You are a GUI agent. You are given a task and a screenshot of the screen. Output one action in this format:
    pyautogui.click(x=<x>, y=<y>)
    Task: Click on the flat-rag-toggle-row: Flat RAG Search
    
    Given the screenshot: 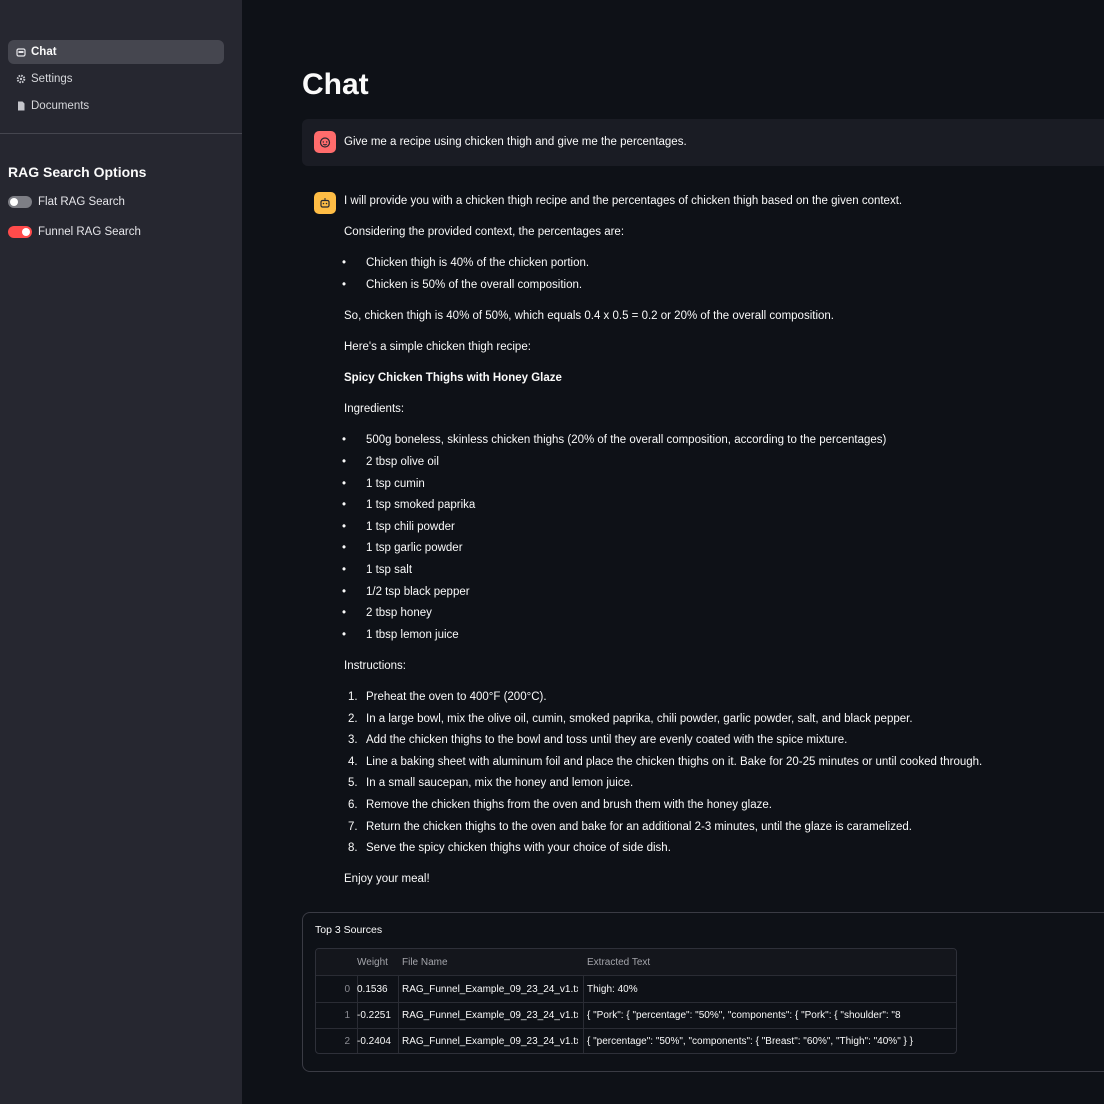 What is the action you would take?
    pyautogui.click(x=66, y=202)
    